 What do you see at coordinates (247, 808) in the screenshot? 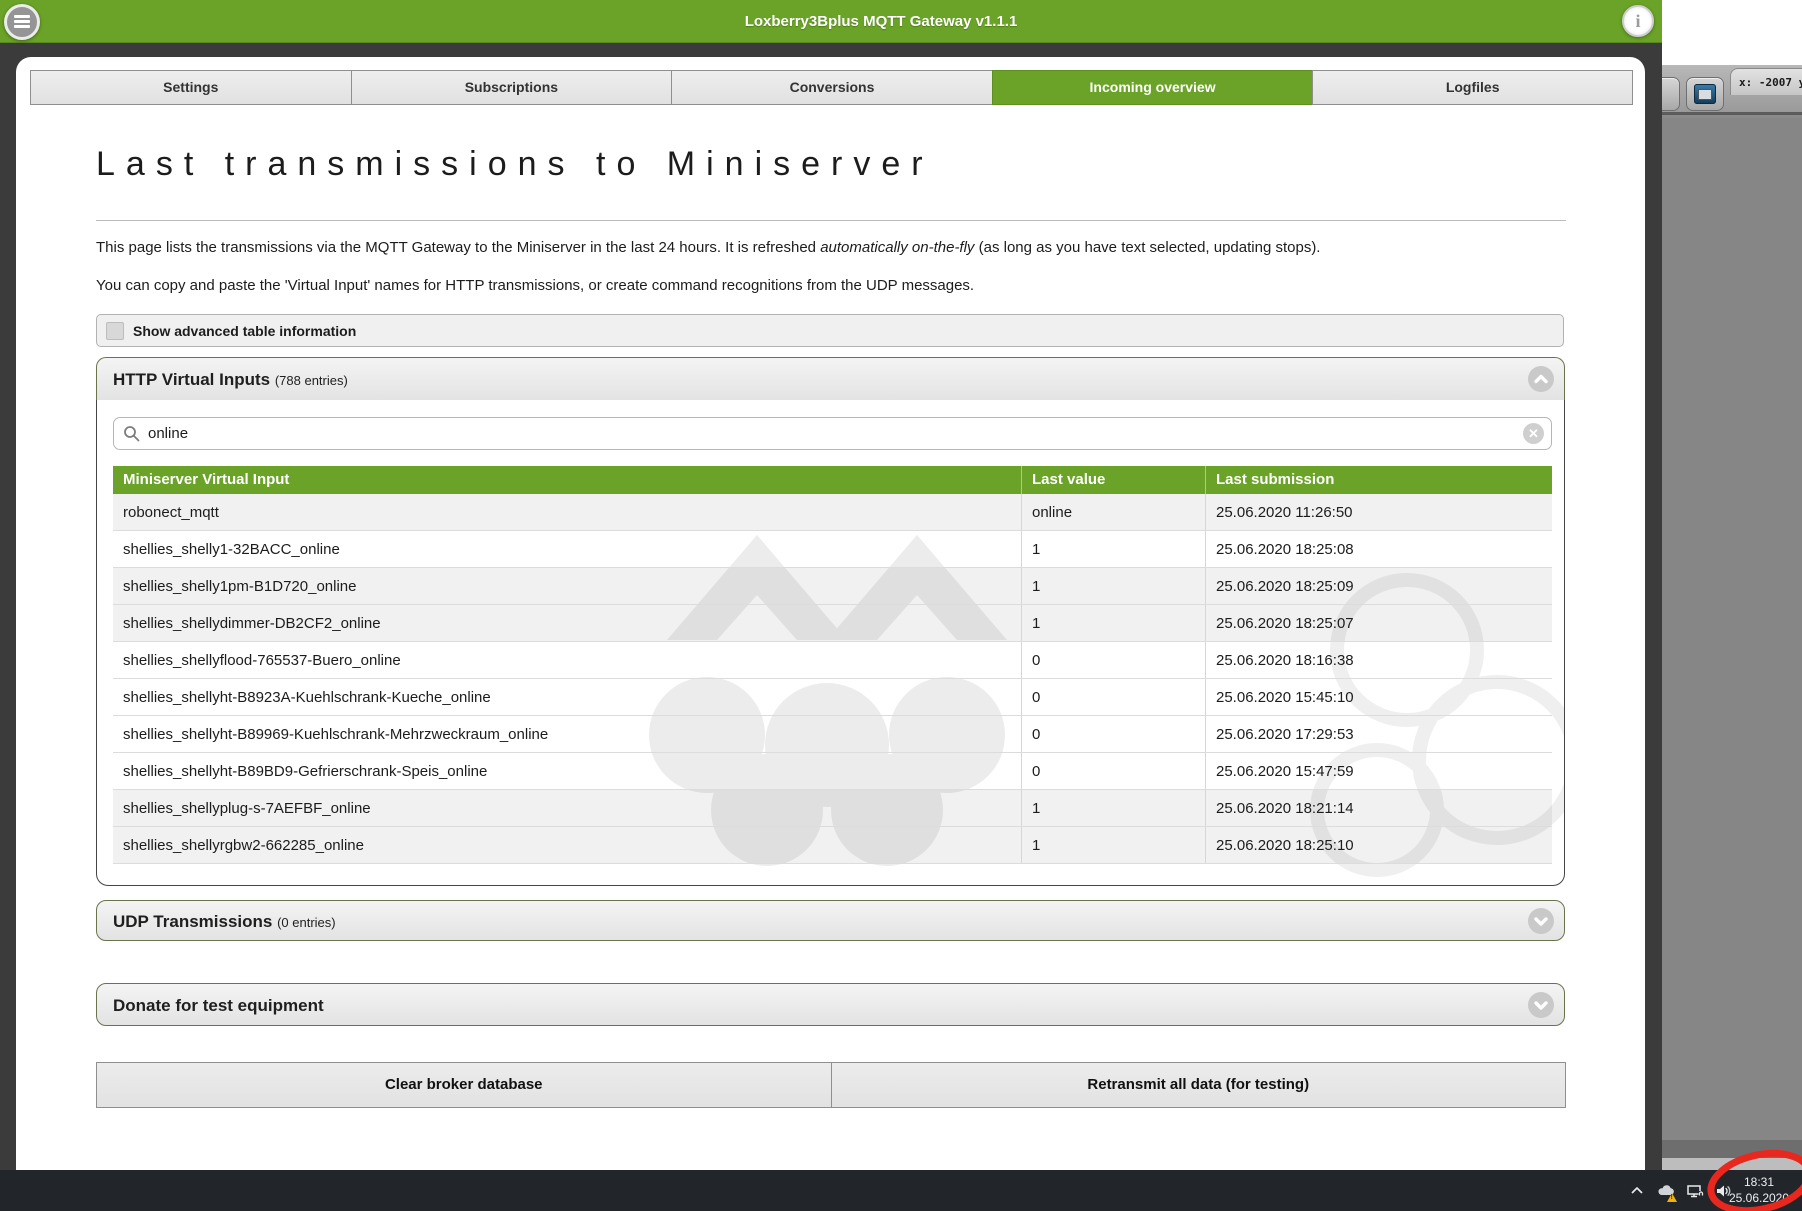
I see `cell-virtual-input: shellies_shellyplug-s-7AEFBF_online` at bounding box center [247, 808].